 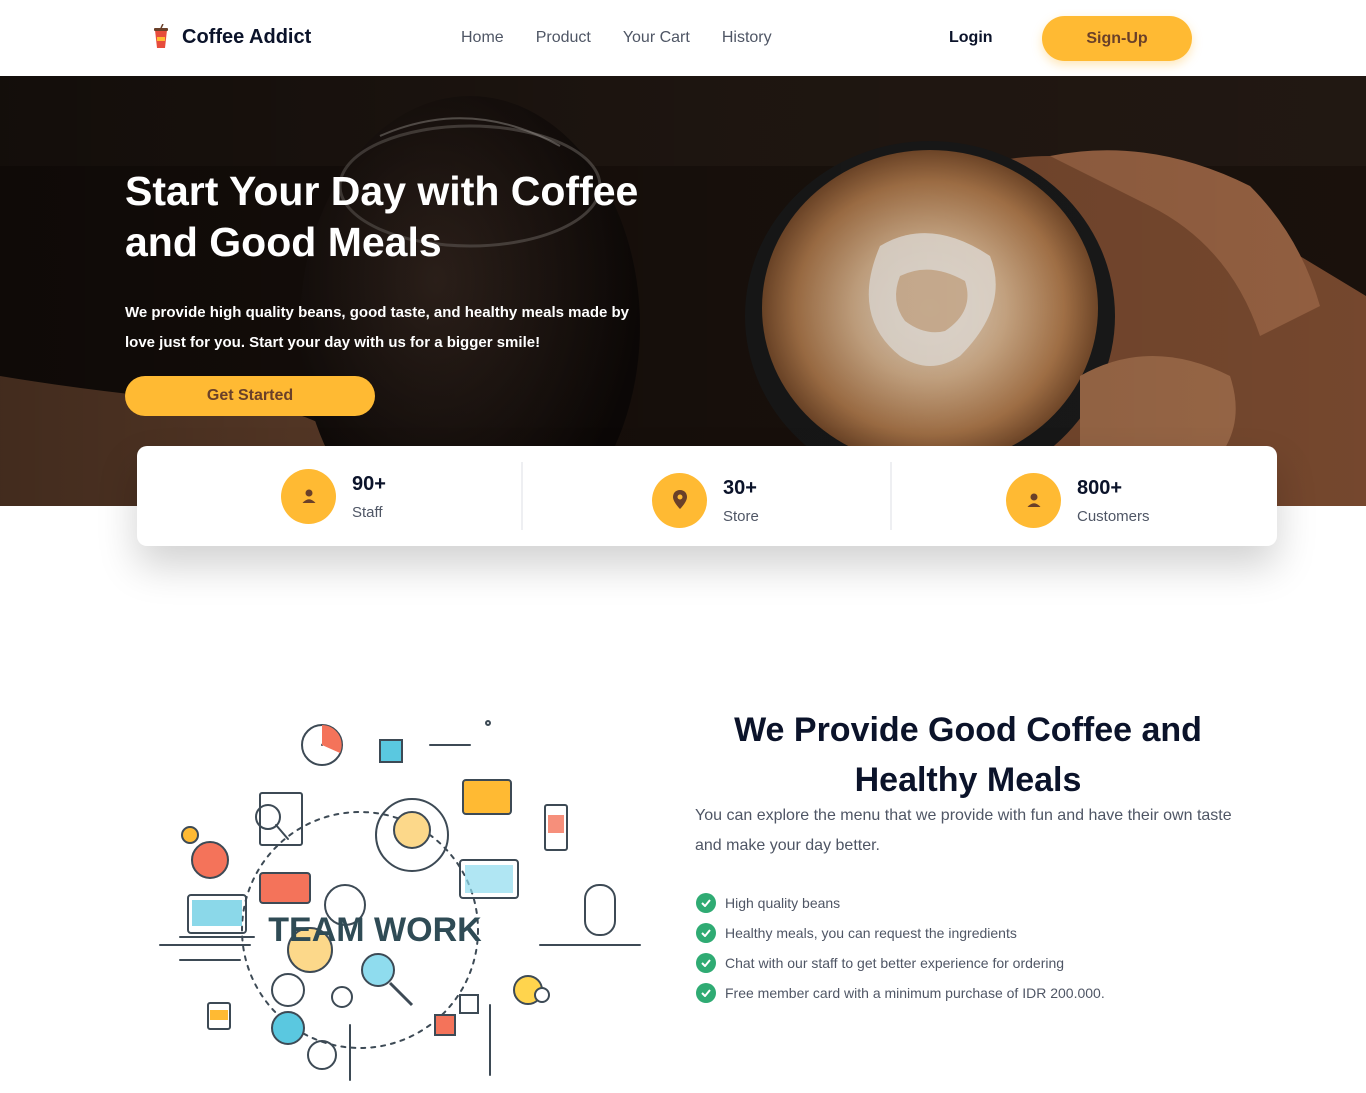 What do you see at coordinates (971, 38) in the screenshot?
I see `login-link: Login` at bounding box center [971, 38].